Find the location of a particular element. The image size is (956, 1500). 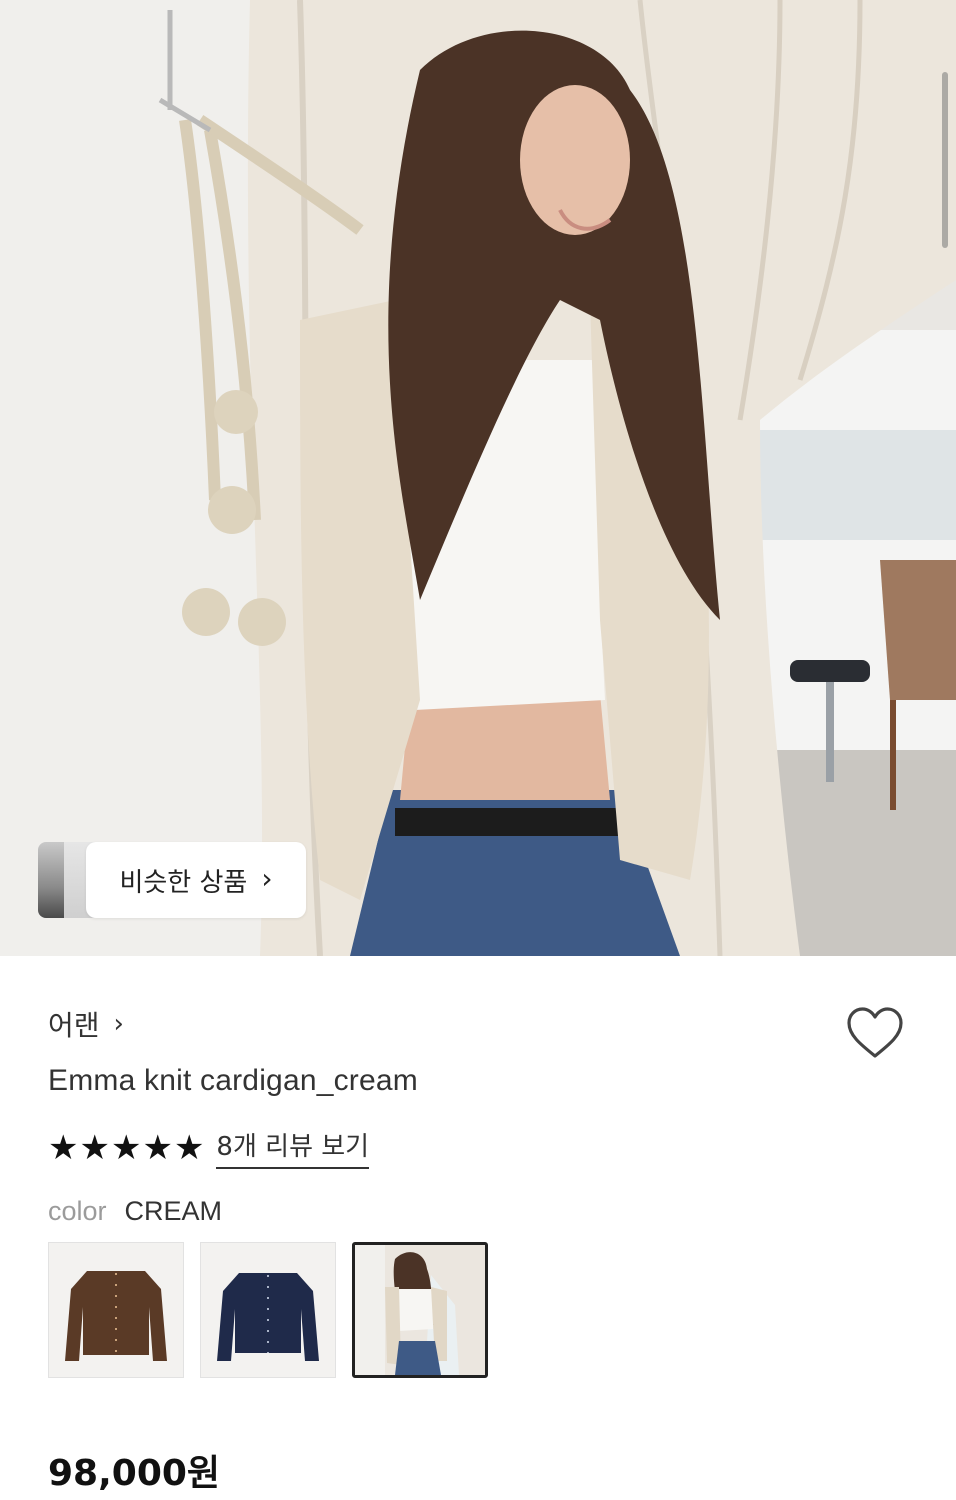

heart-outline-icon is located at coordinates (875, 1033).